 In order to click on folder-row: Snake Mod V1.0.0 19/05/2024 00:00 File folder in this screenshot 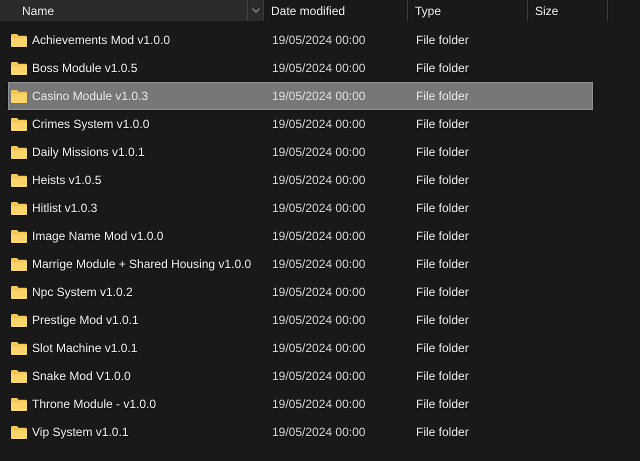, I will do `click(300, 376)`.